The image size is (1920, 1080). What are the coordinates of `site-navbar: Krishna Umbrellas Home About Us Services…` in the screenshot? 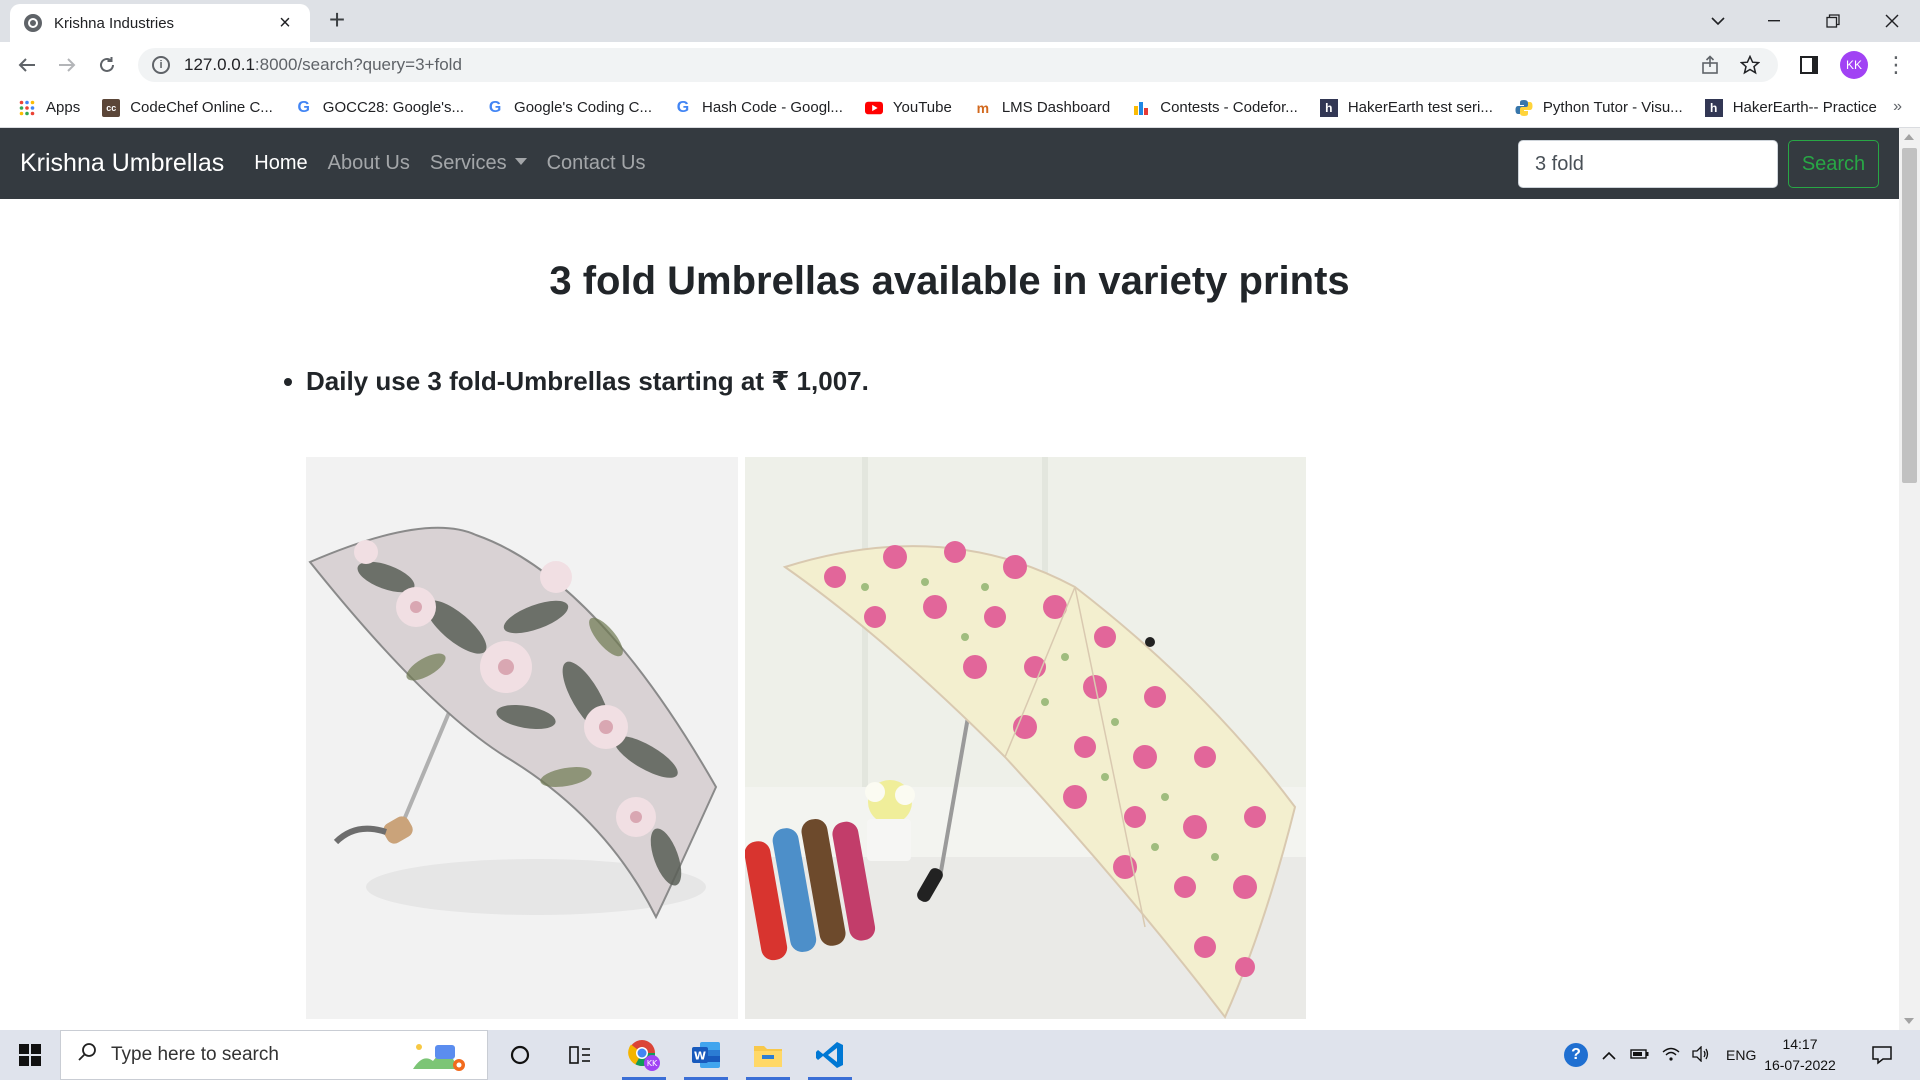 It's located at (949, 163).